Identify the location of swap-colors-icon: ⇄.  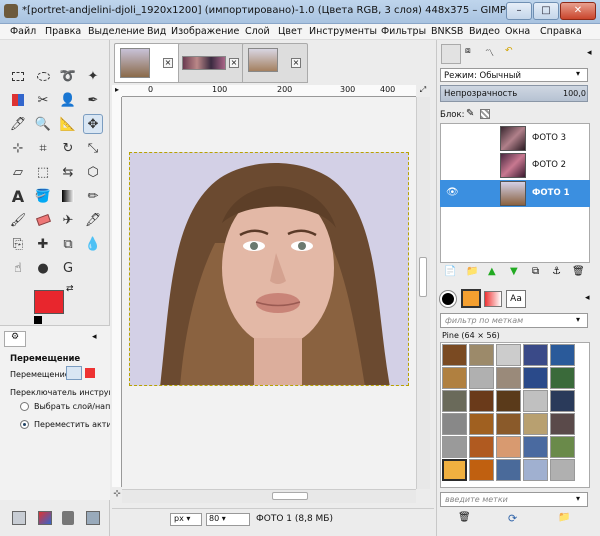
(70, 289).